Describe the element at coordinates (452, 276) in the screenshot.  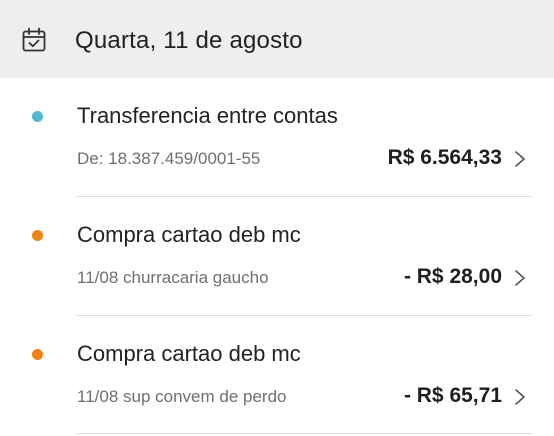
I see `transaction-amount: - R$ 28,00` at that location.